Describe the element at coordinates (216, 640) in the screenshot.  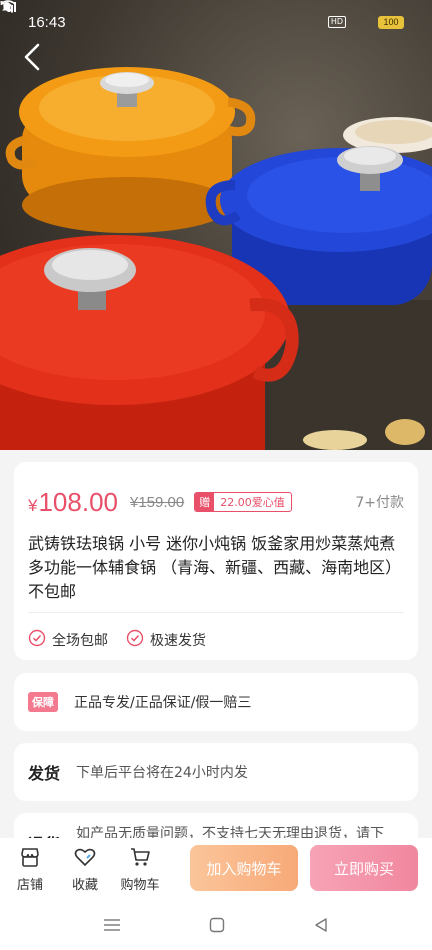
I see `perks: 全场包邮 极速发货` at that location.